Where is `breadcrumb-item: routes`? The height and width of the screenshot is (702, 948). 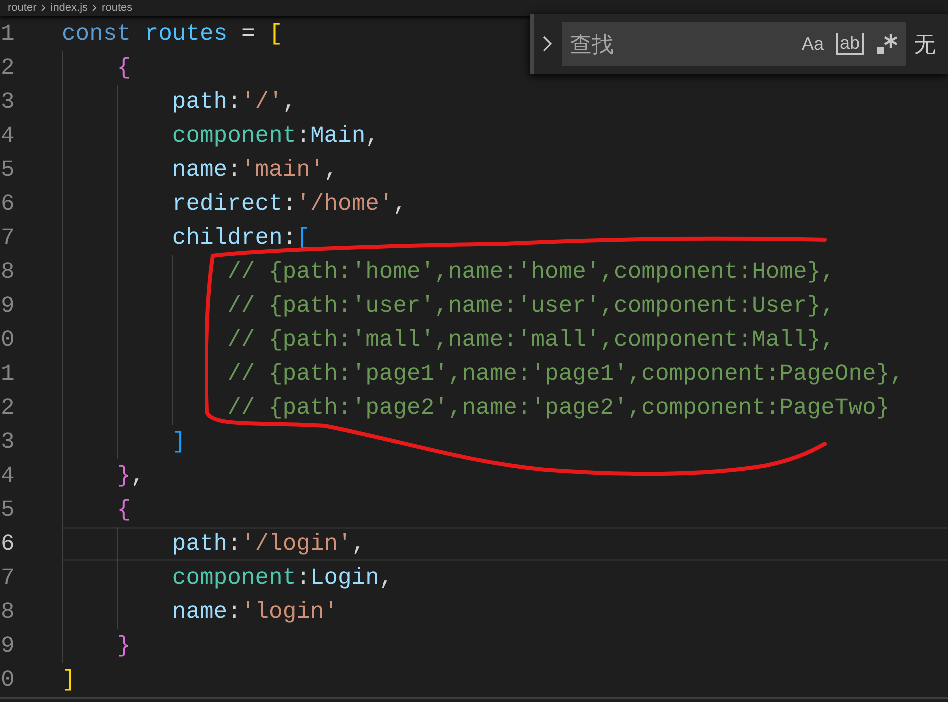 breadcrumb-item: routes is located at coordinates (117, 8).